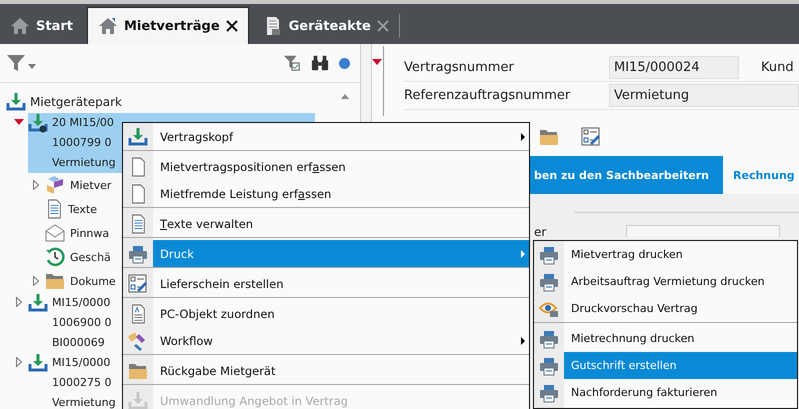 The width and height of the screenshot is (799, 409). What do you see at coordinates (76, 102) in the screenshot?
I see `tree-item: Mietgerätepark` at bounding box center [76, 102].